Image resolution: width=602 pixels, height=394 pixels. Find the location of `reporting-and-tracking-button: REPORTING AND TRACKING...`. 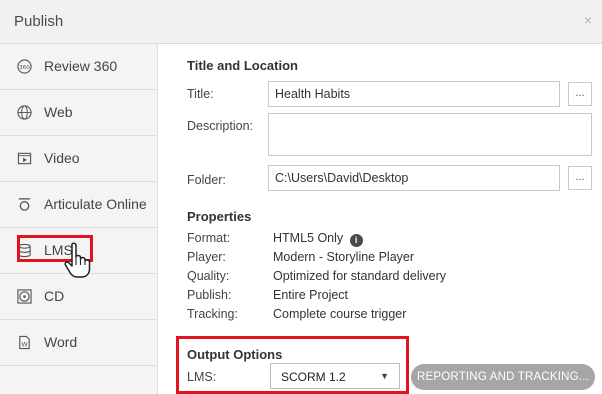

reporting-and-tracking-button: REPORTING AND TRACKING... is located at coordinates (503, 377).